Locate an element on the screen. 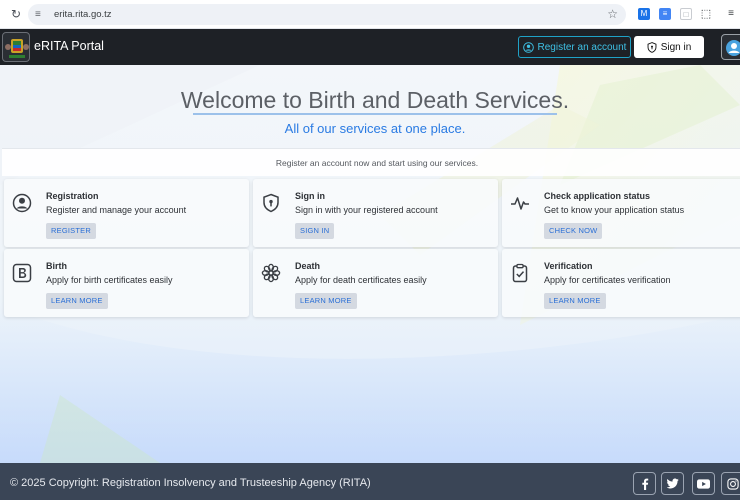 The width and height of the screenshot is (740, 500). register-card-button: REGISTER is located at coordinates (71, 231).